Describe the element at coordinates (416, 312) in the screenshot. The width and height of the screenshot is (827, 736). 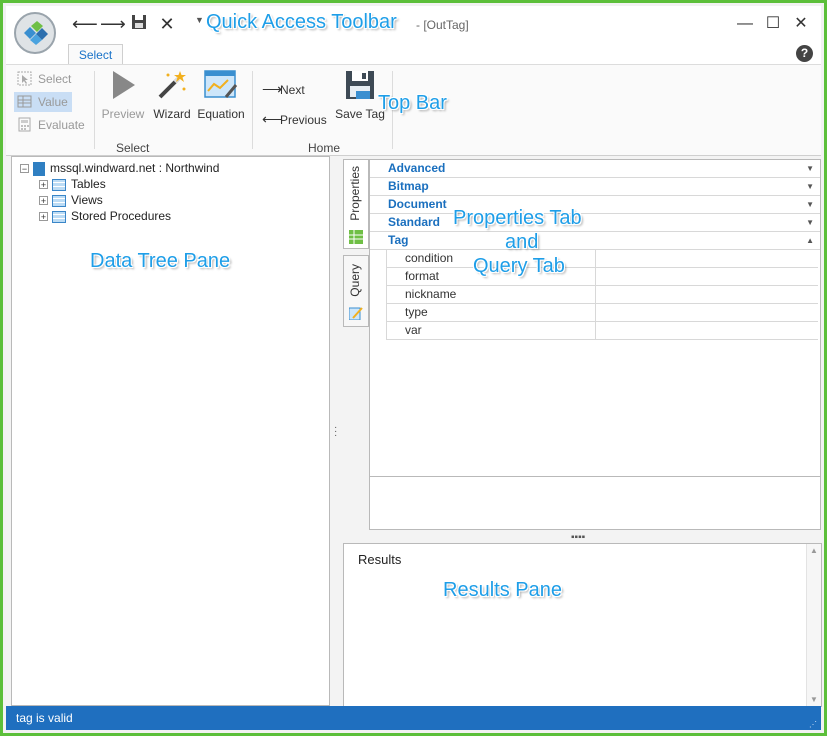
I see `property-name: type` at that location.